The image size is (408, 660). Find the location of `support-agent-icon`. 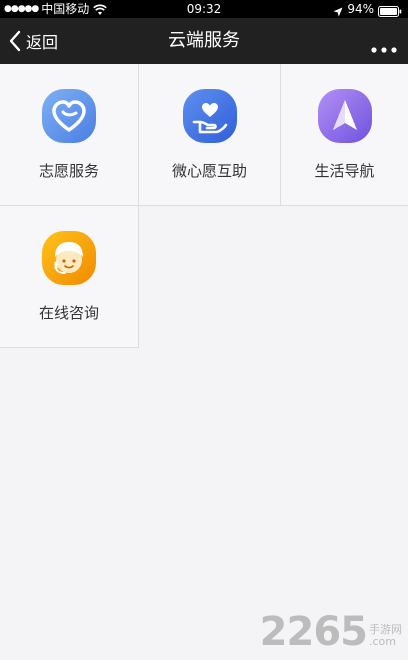

support-agent-icon is located at coordinates (69, 258).